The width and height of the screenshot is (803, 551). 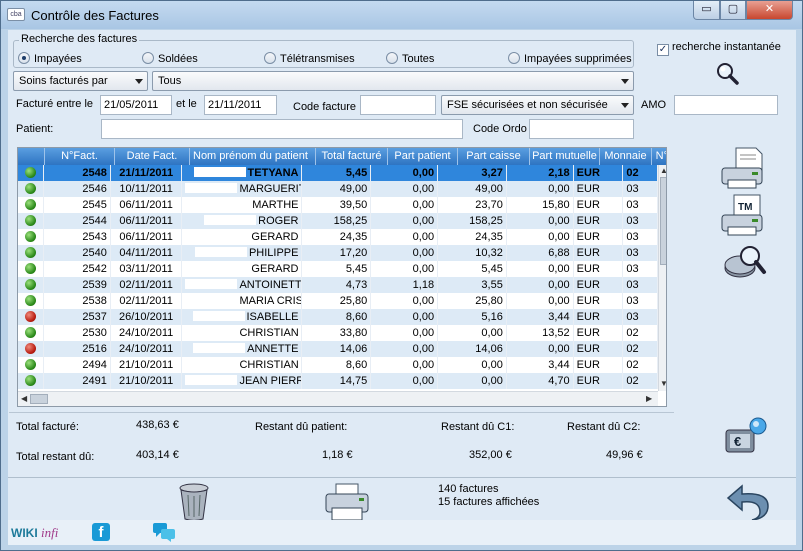 What do you see at coordinates (152, 156) in the screenshot?
I see `column-header: Date Fact.` at bounding box center [152, 156].